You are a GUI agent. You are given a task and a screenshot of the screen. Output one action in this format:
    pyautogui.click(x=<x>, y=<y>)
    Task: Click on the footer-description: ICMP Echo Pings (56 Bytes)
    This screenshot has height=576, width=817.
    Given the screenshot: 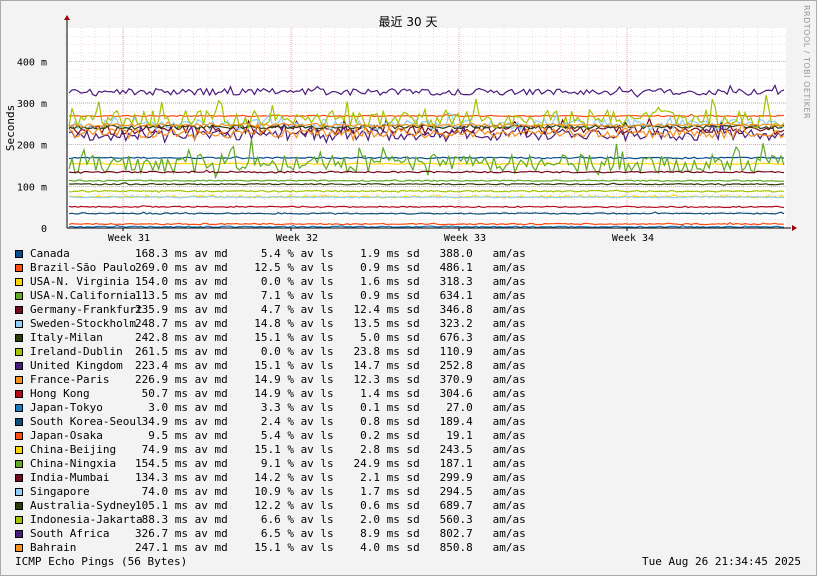 What is the action you would take?
    pyautogui.click(x=101, y=561)
    